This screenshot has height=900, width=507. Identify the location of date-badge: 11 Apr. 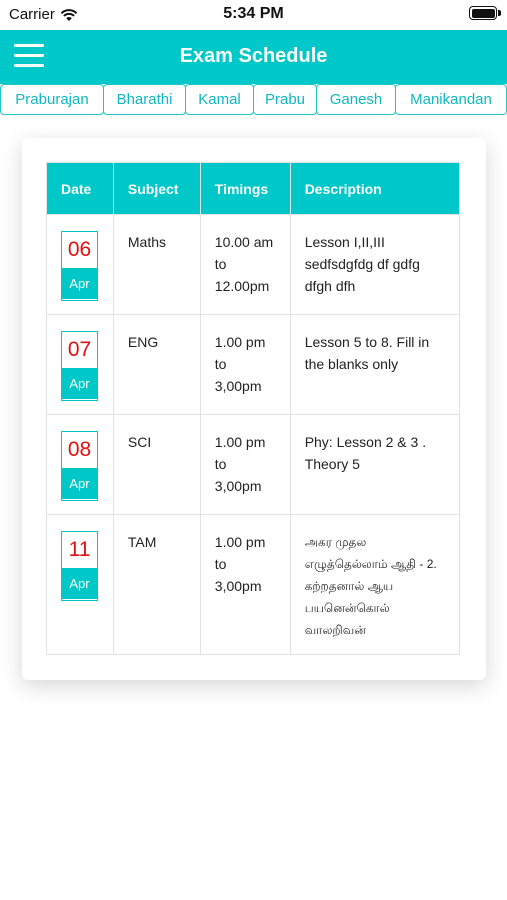
(79, 566).